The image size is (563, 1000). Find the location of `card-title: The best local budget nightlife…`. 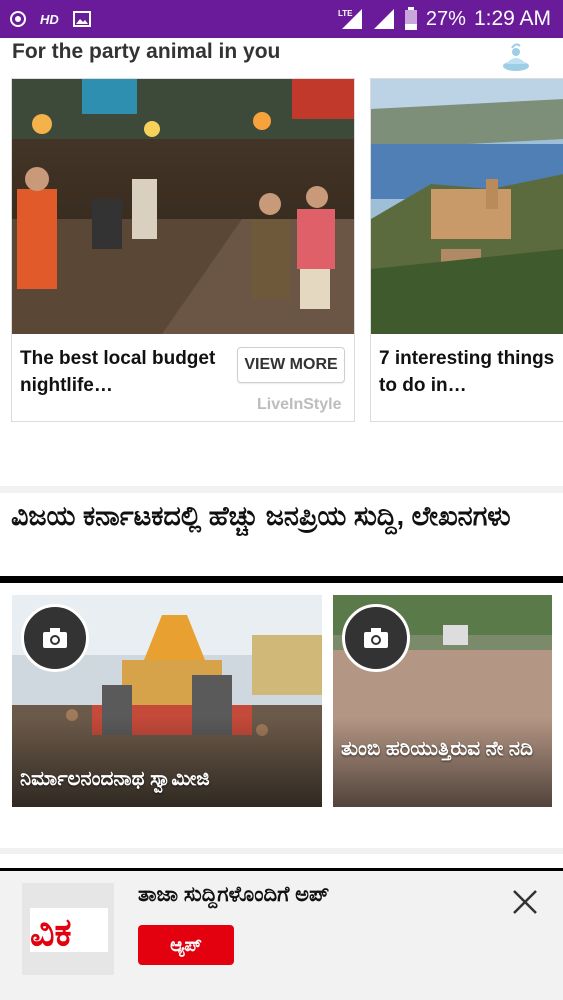

card-title: The best local budget nightlife… is located at coordinates (125, 372).